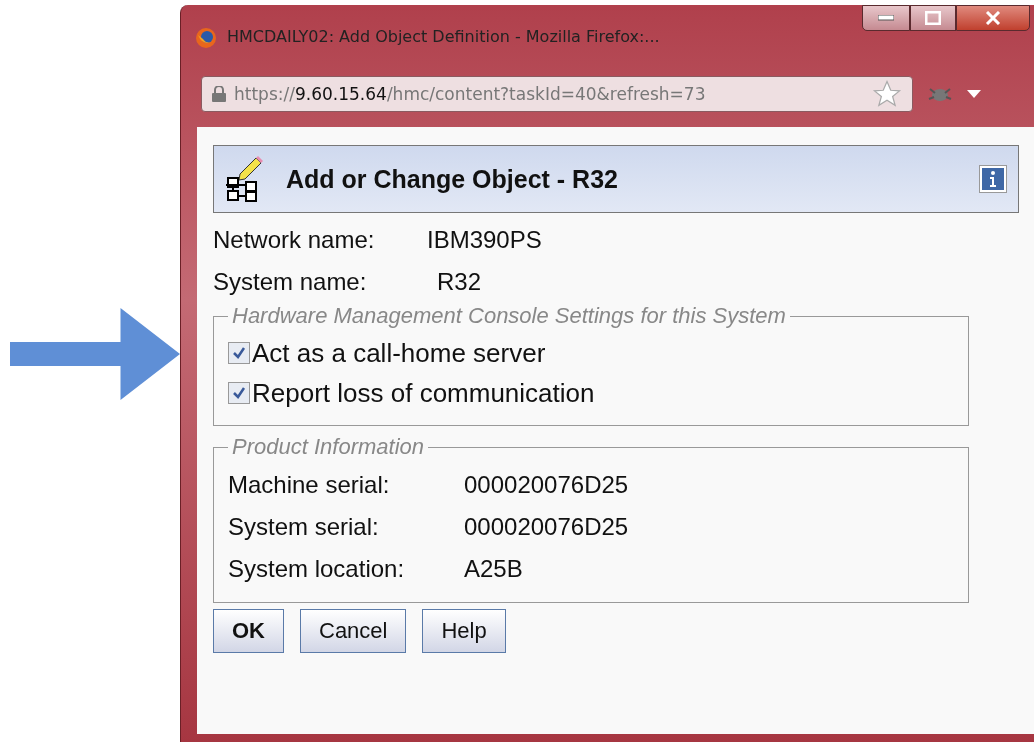 This screenshot has width=1034, height=742. I want to click on dialog-title: Add or Change Object - R32, so click(452, 179).